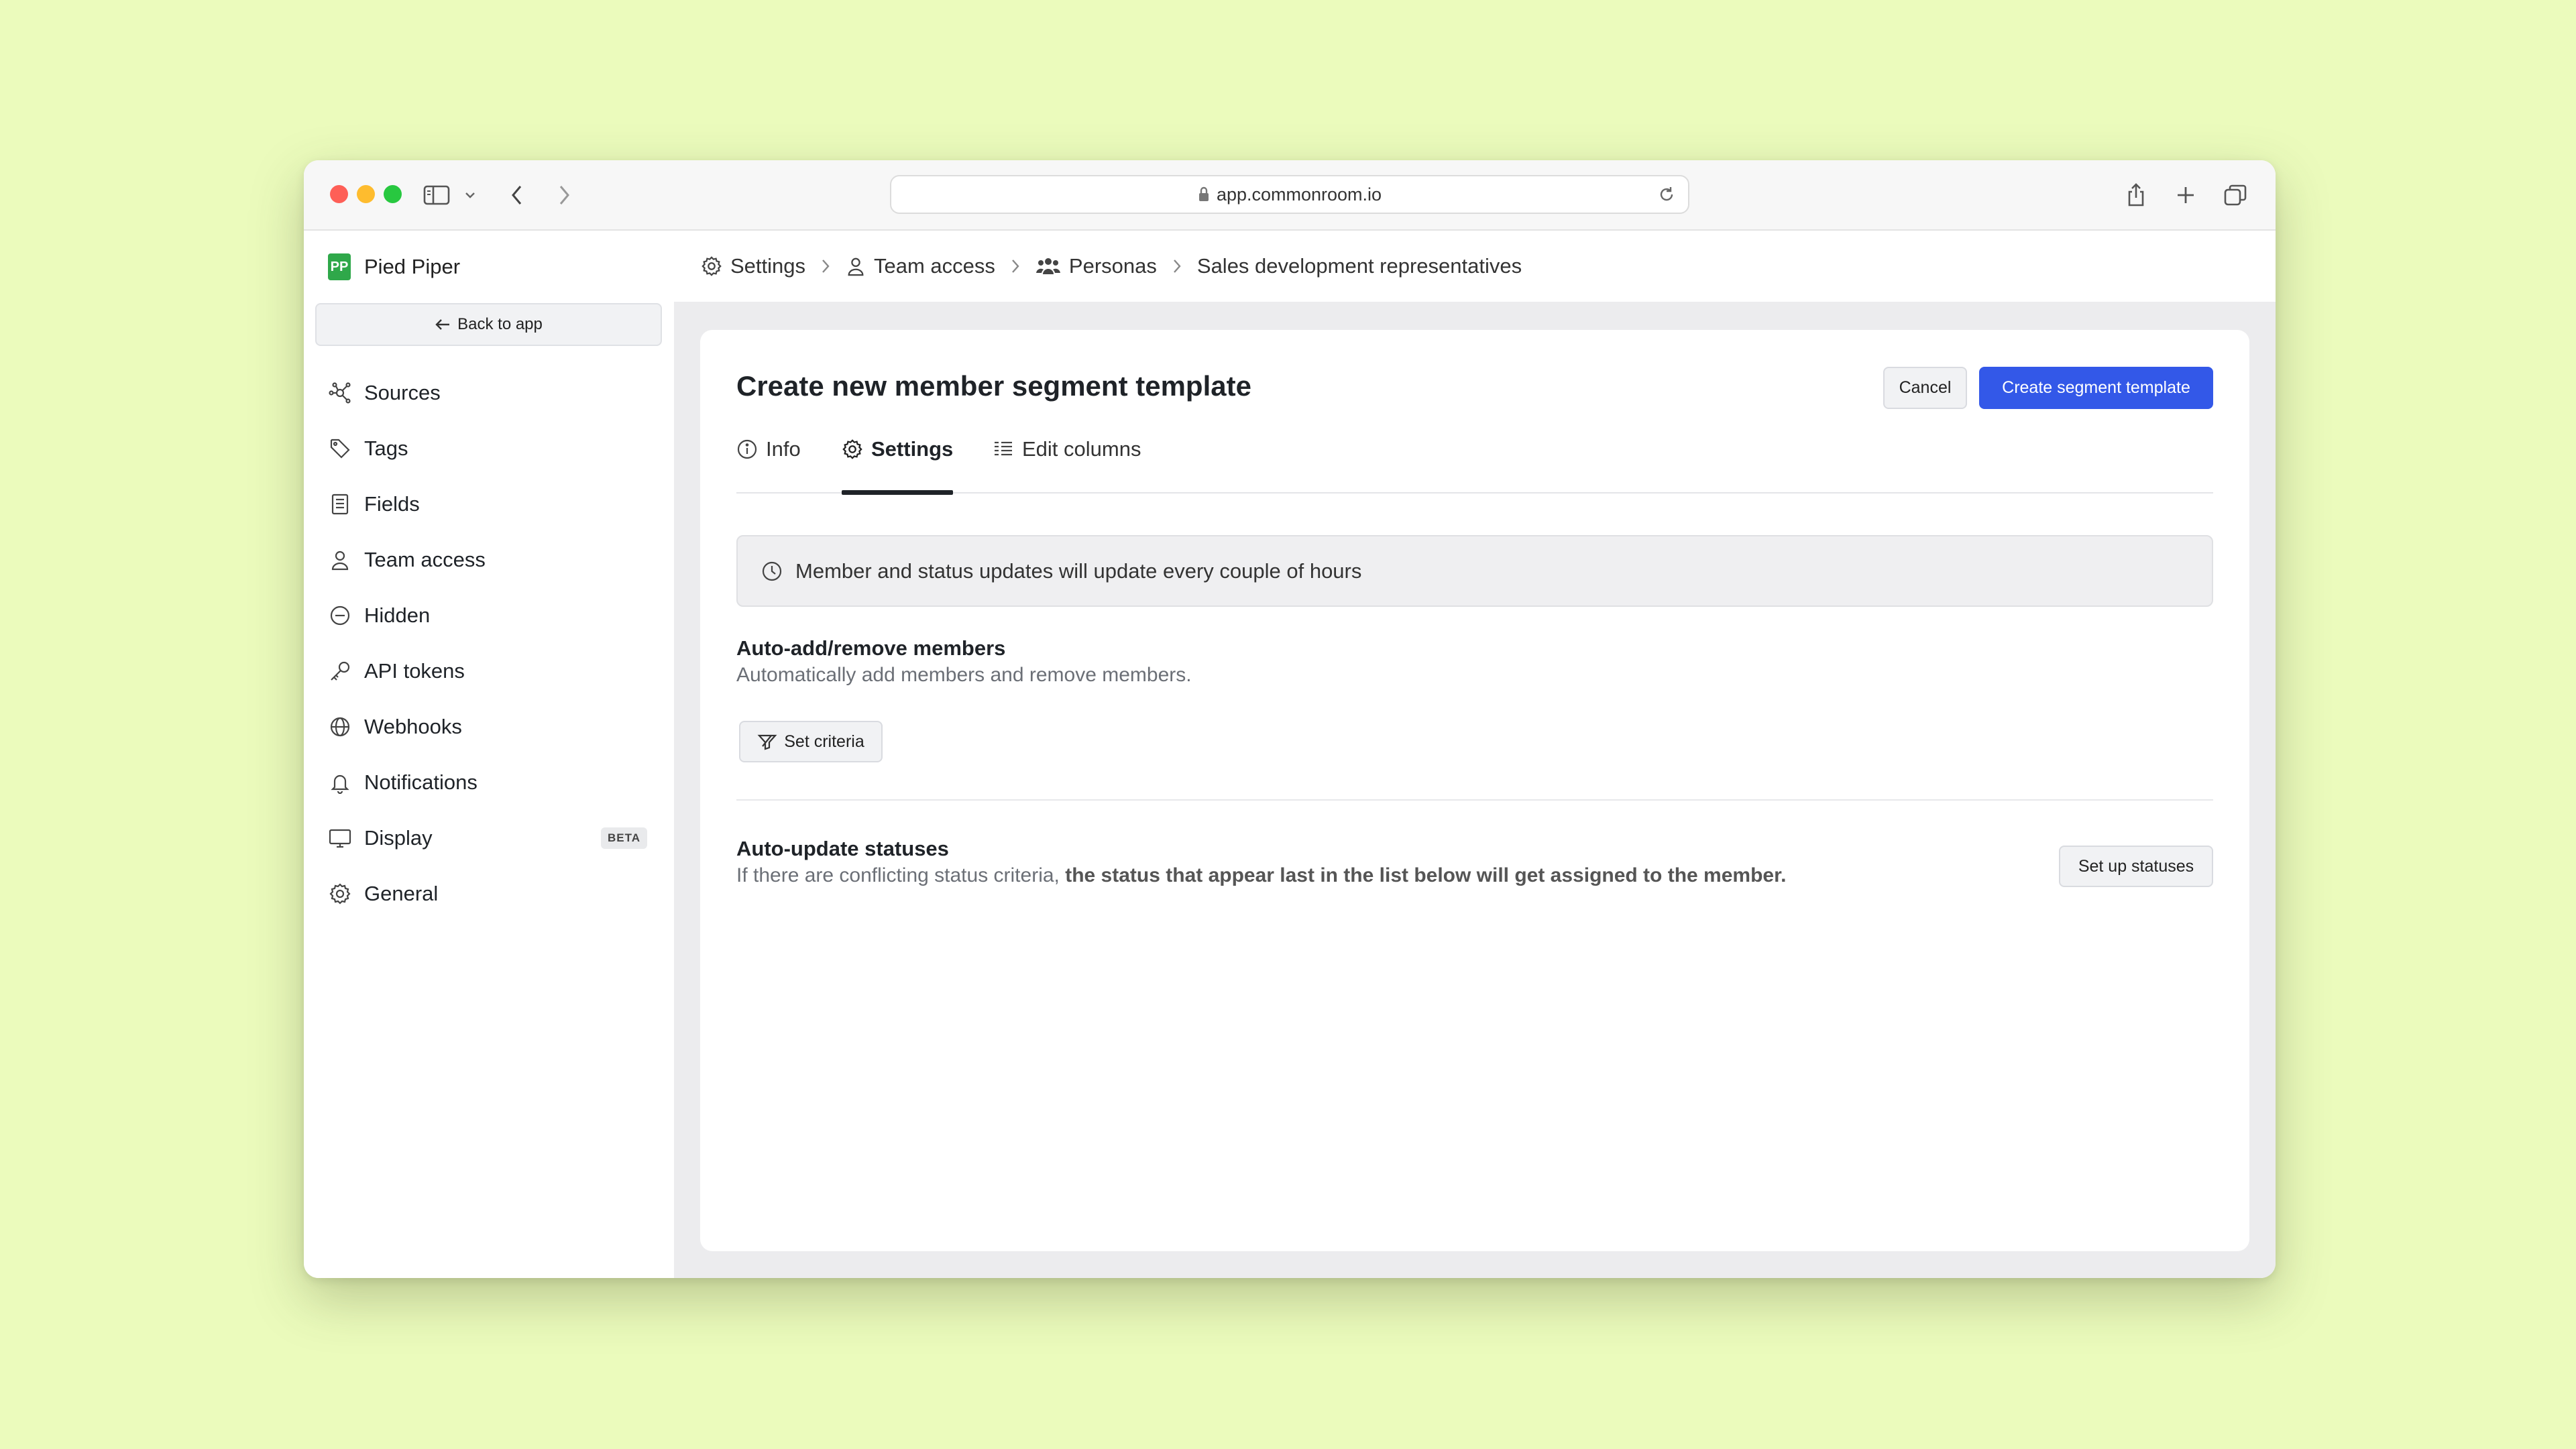 This screenshot has height=1449, width=2576. I want to click on tab-edit-columns: Edit columns, so click(1067, 462).